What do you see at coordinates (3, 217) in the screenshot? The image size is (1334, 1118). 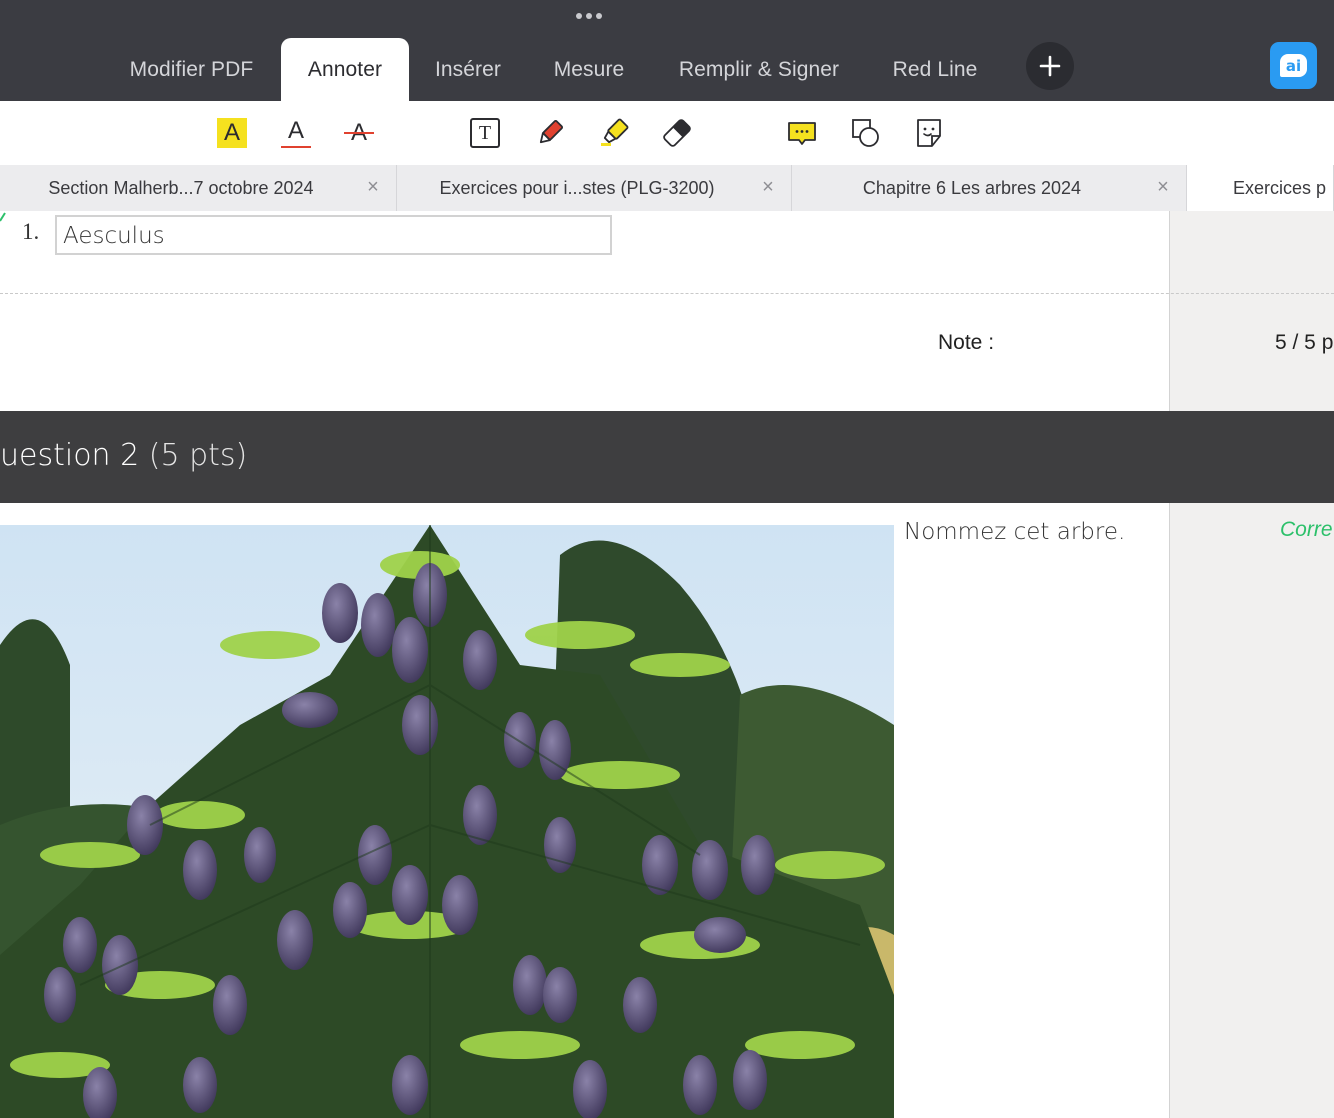 I see `check-icon` at bounding box center [3, 217].